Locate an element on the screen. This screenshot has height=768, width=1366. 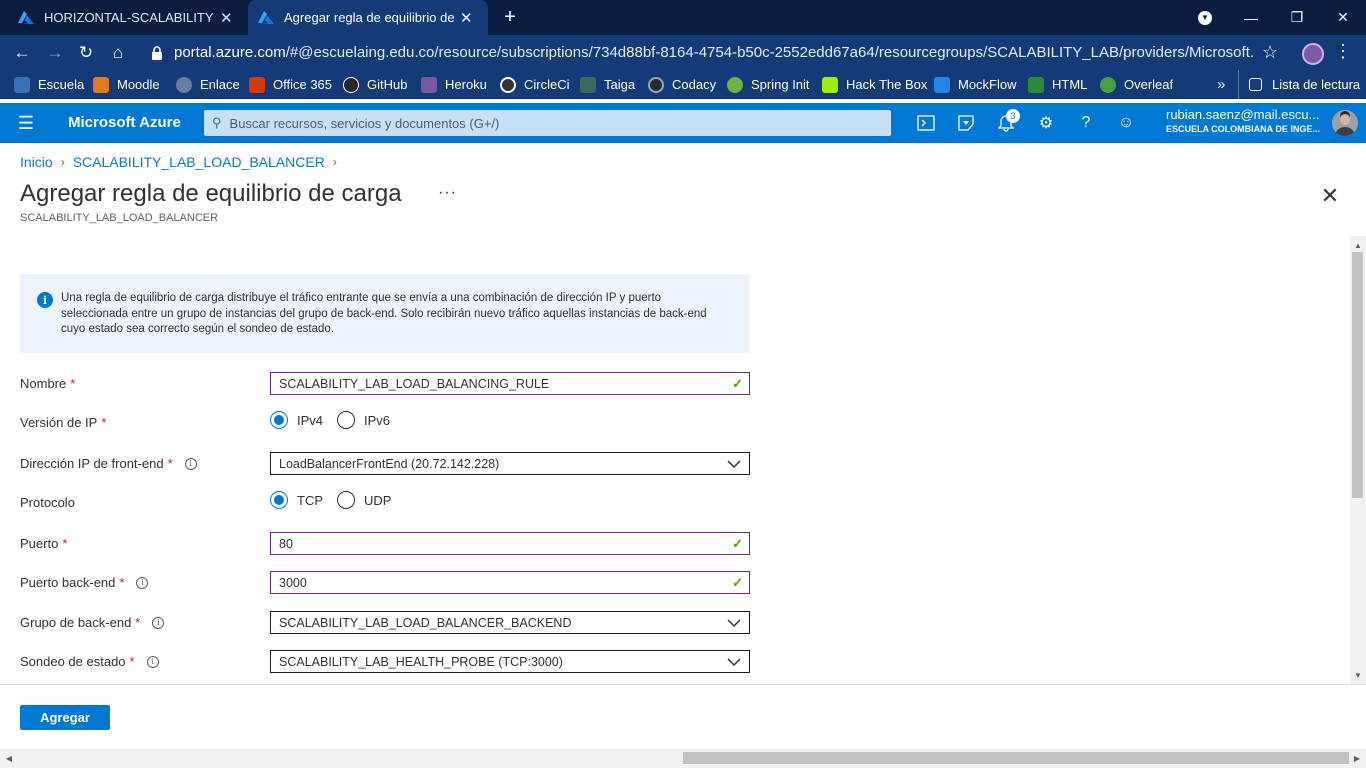
scroll-up-icon: ▲ is located at coordinates (1358, 245).